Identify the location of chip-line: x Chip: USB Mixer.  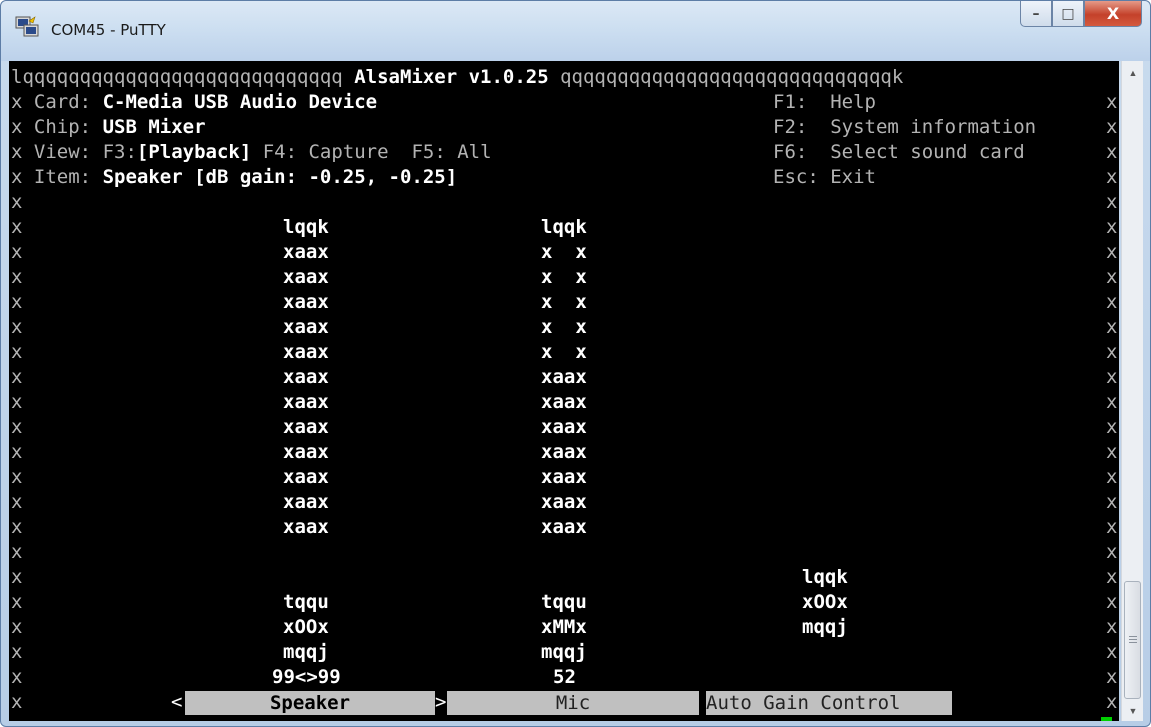
(108, 127).